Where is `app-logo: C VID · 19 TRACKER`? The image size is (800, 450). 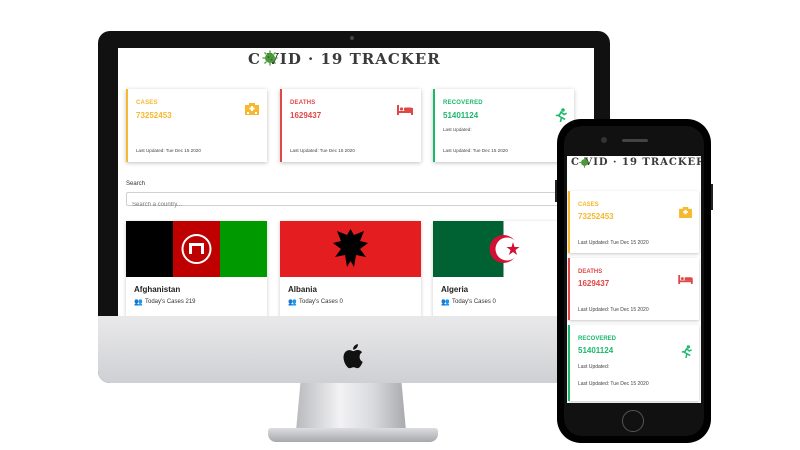 app-logo: C VID · 19 TRACKER is located at coordinates (636, 162).